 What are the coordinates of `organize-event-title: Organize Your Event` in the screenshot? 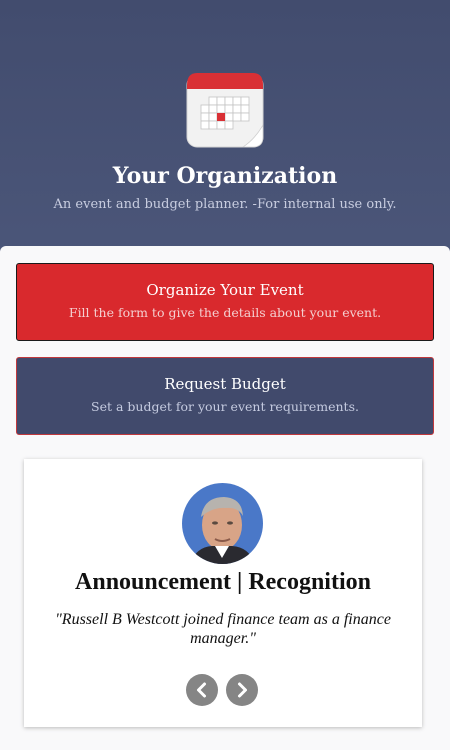 It's located at (225, 290).